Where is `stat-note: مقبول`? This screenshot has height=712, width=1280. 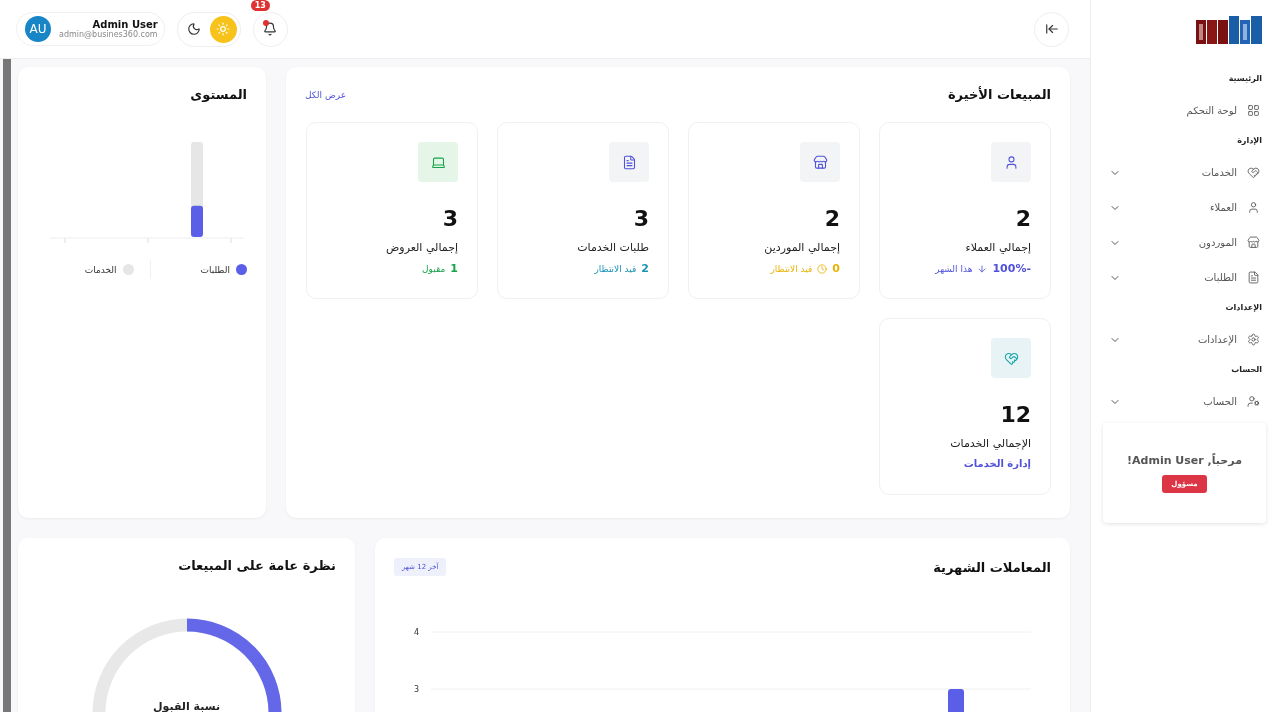 stat-note: مقبول is located at coordinates (434, 268).